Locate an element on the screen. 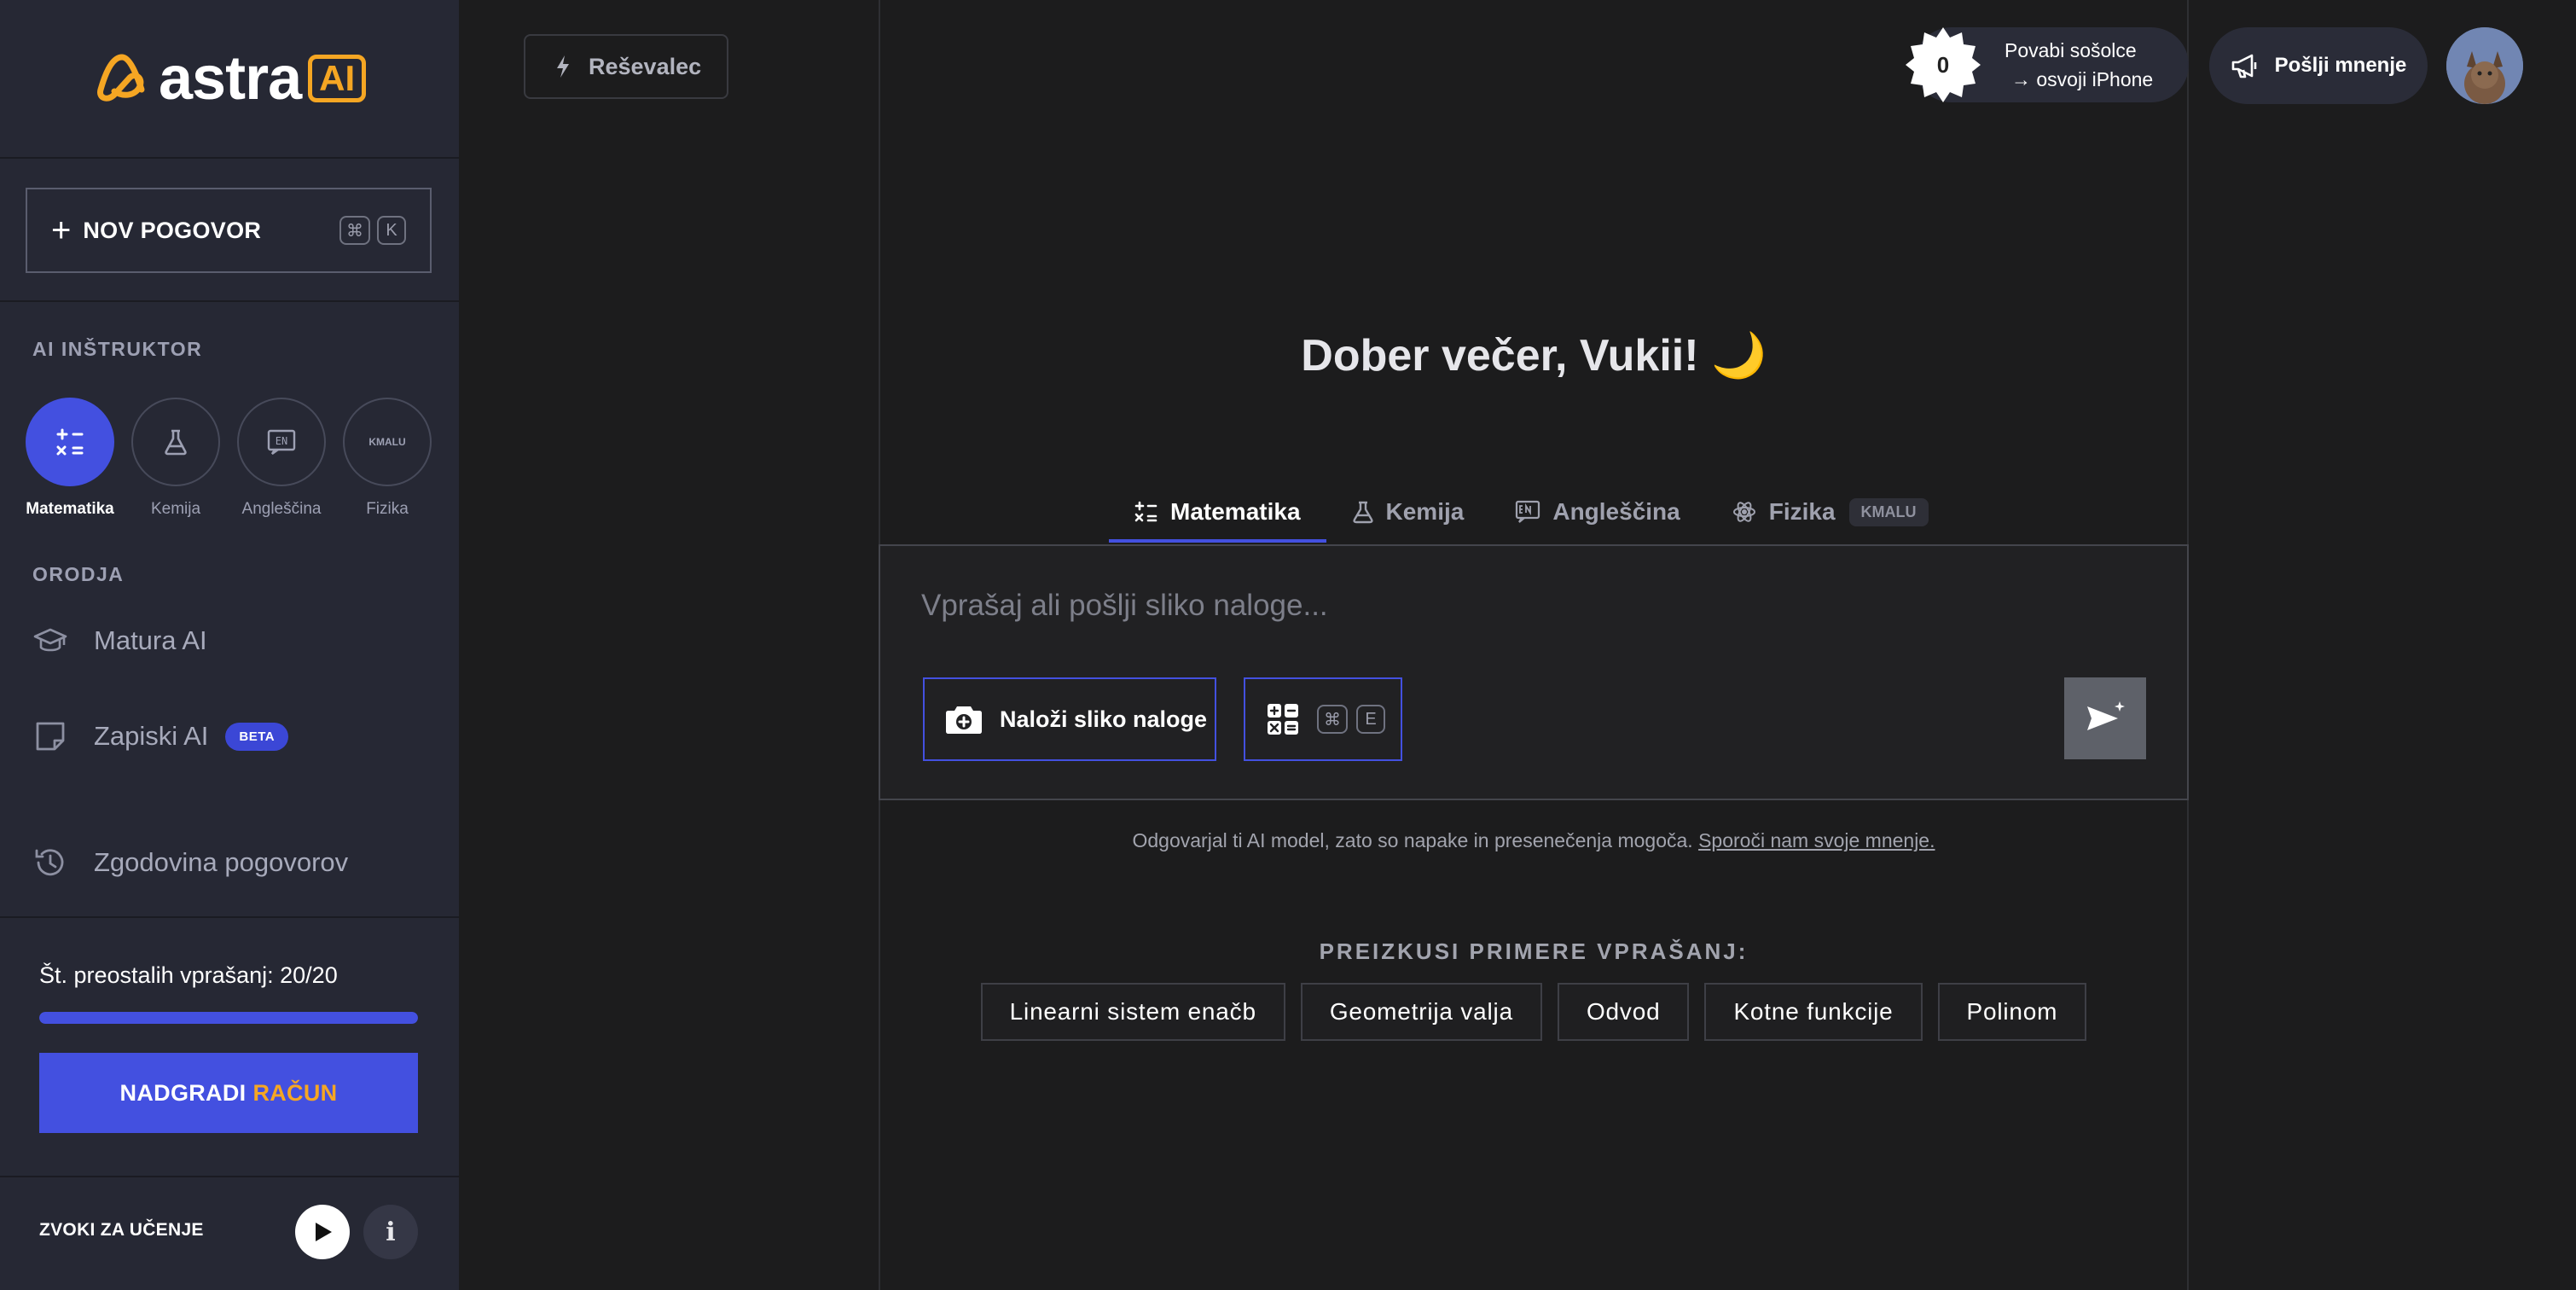 This screenshot has width=2576, height=1290. examples-title: PREIZKUSI PRIMERE VPRAŠANJ: is located at coordinates (1534, 951).